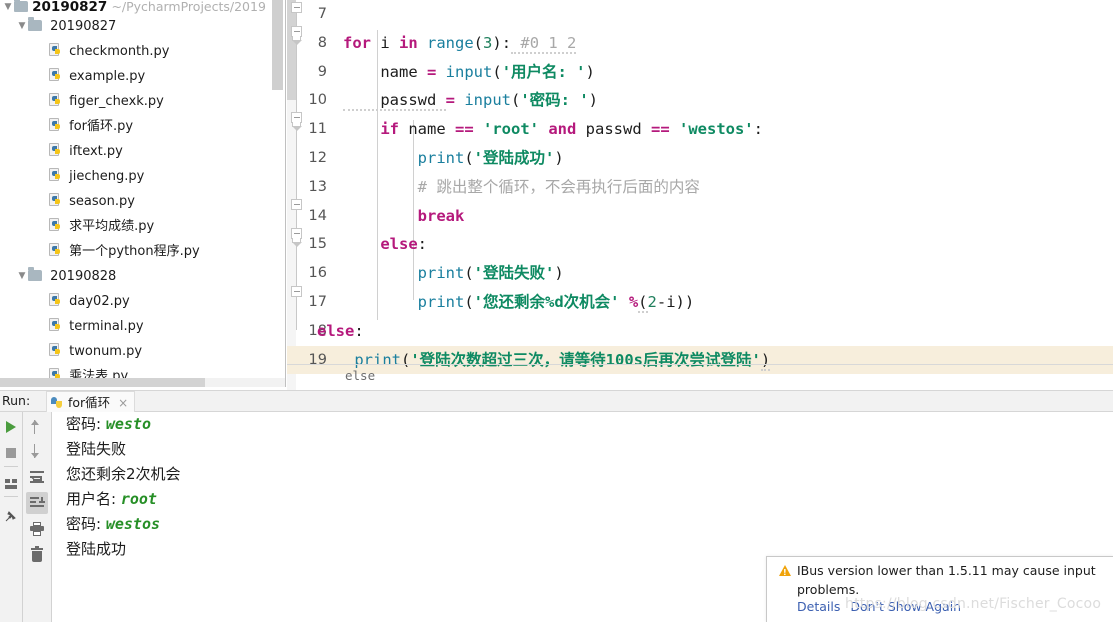  What do you see at coordinates (102, 382) in the screenshot?
I see `tree-horizontal-scrollbar-thumb` at bounding box center [102, 382].